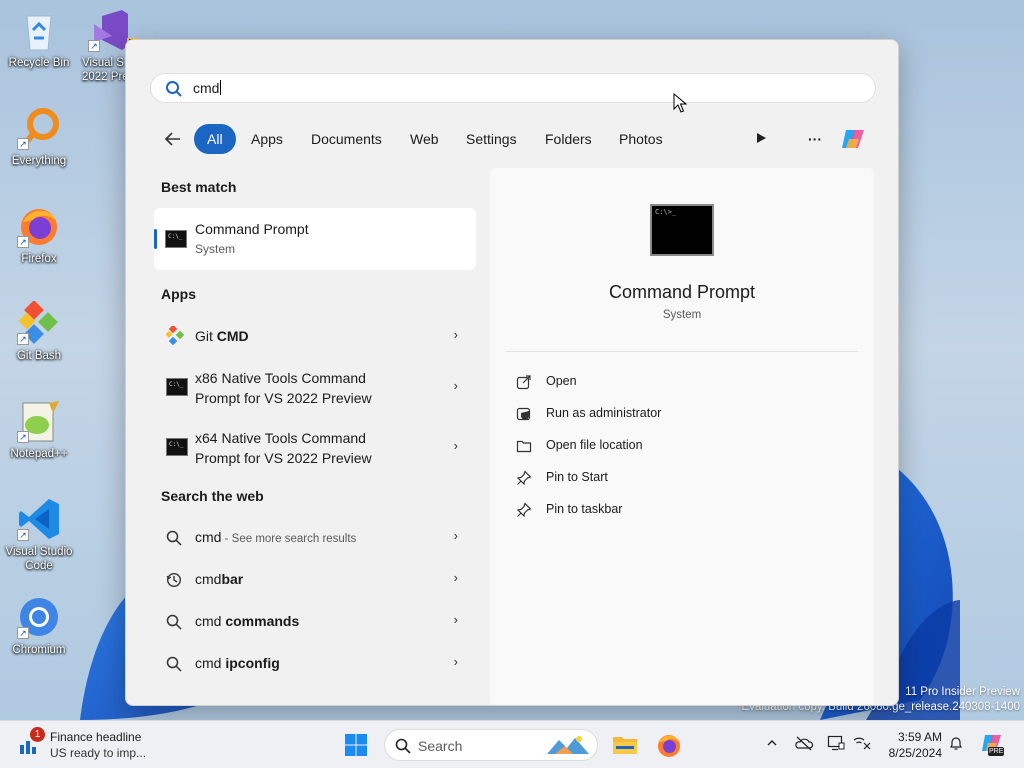 The image size is (1024, 768). What do you see at coordinates (356, 745) in the screenshot?
I see `windows-start-icon` at bounding box center [356, 745].